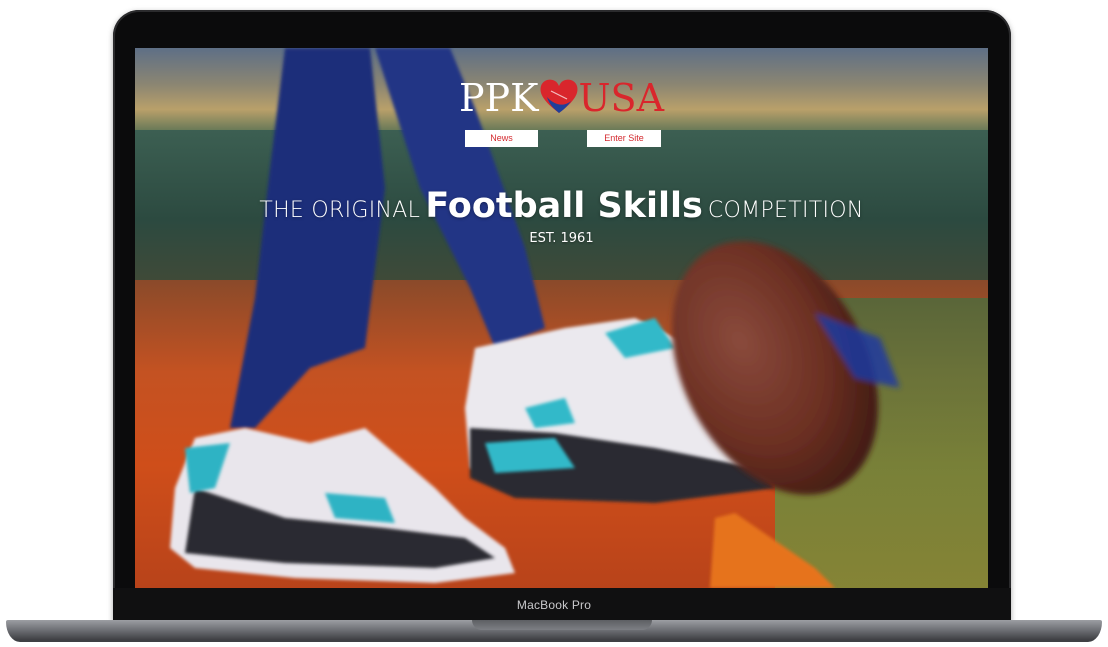 Image resolution: width=1108 pixels, height=647 pixels. Describe the element at coordinates (562, 625) in the screenshot. I see `laptop-base-notch` at that location.